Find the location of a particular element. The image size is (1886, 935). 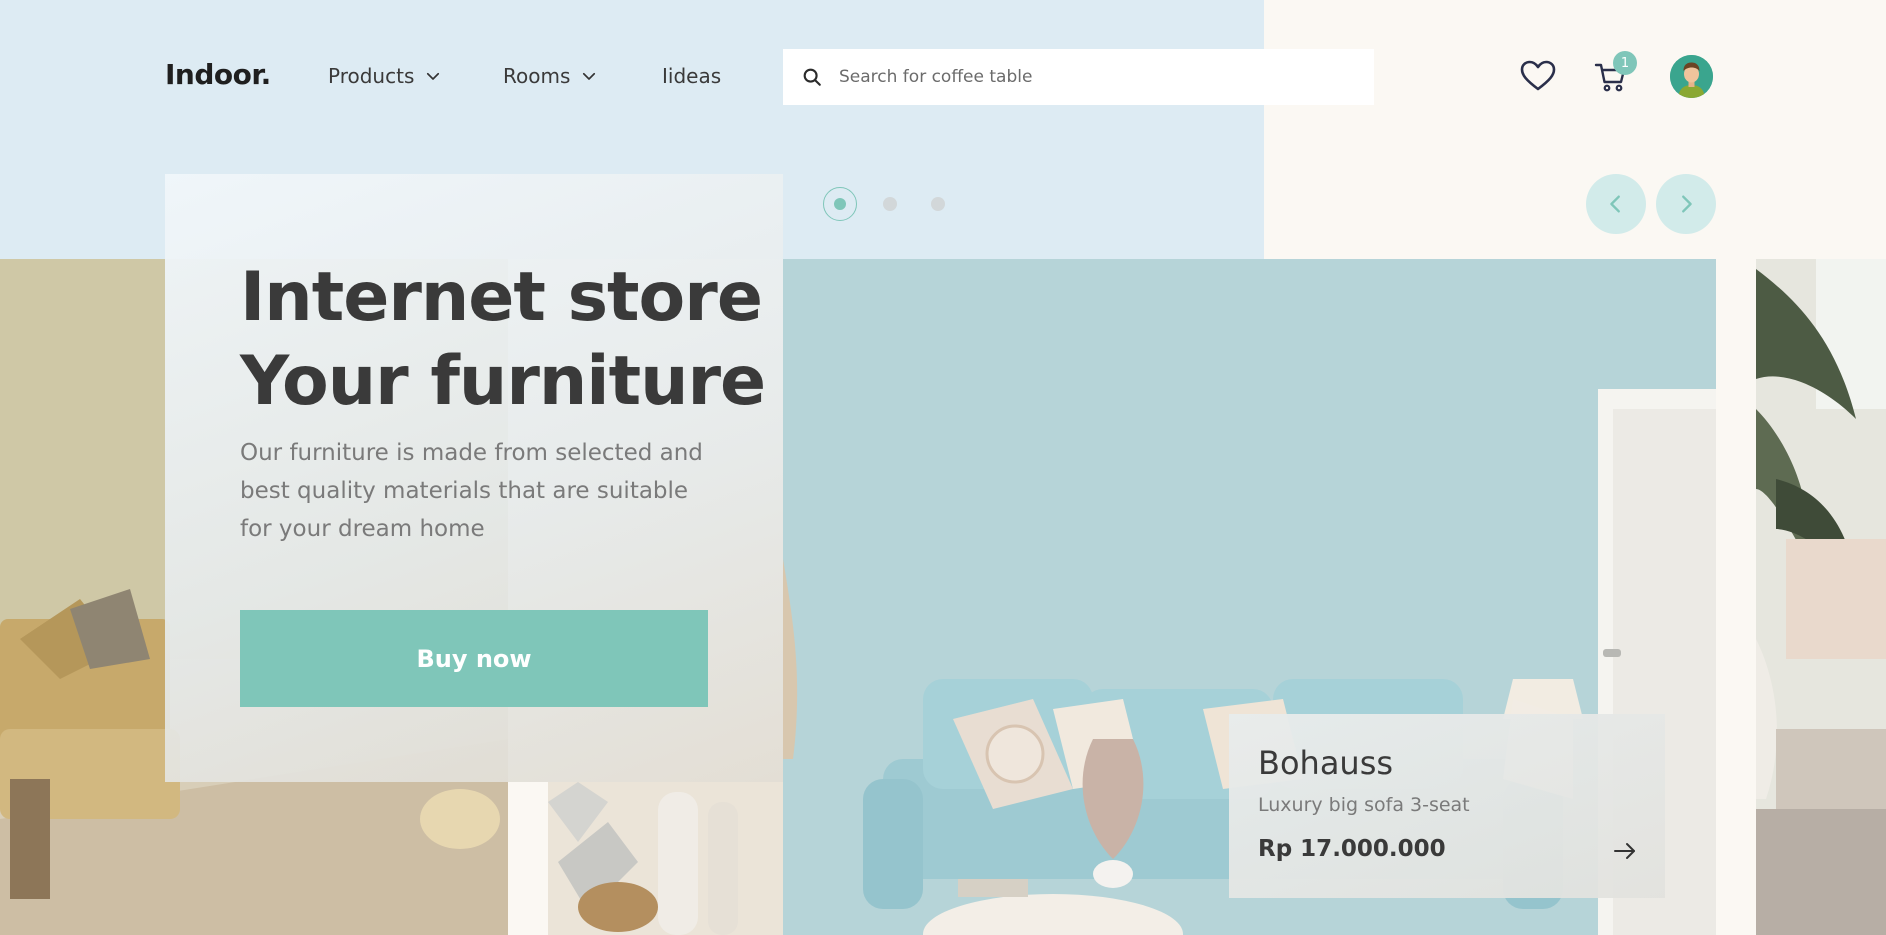

carousel-prev-button is located at coordinates (1616, 204).